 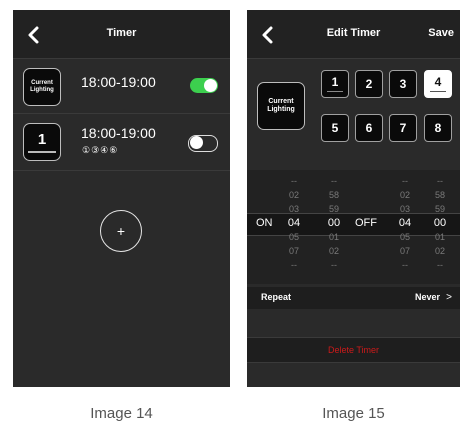 I want to click on on-label: ON, so click(x=264, y=223).